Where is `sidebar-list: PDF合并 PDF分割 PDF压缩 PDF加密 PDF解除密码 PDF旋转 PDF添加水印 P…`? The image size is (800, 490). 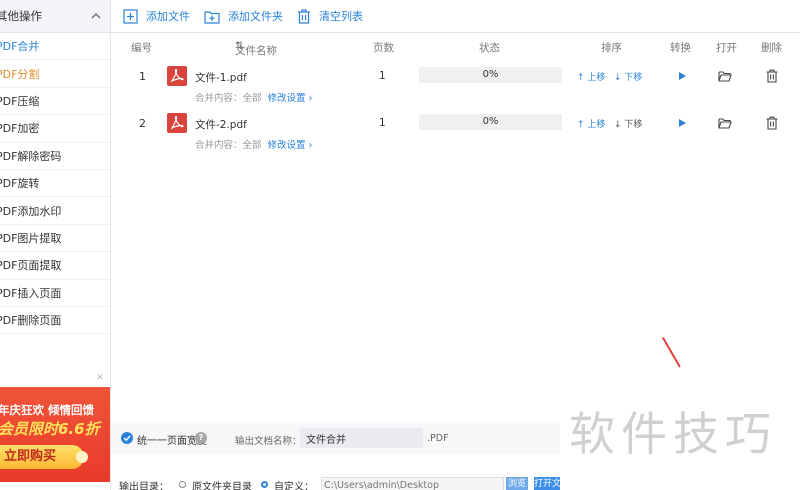 sidebar-list: PDF合并 PDF分割 PDF压缩 PDF加密 PDF解除密码 PDF旋转 PDF添加水印 P… is located at coordinates (55, 184).